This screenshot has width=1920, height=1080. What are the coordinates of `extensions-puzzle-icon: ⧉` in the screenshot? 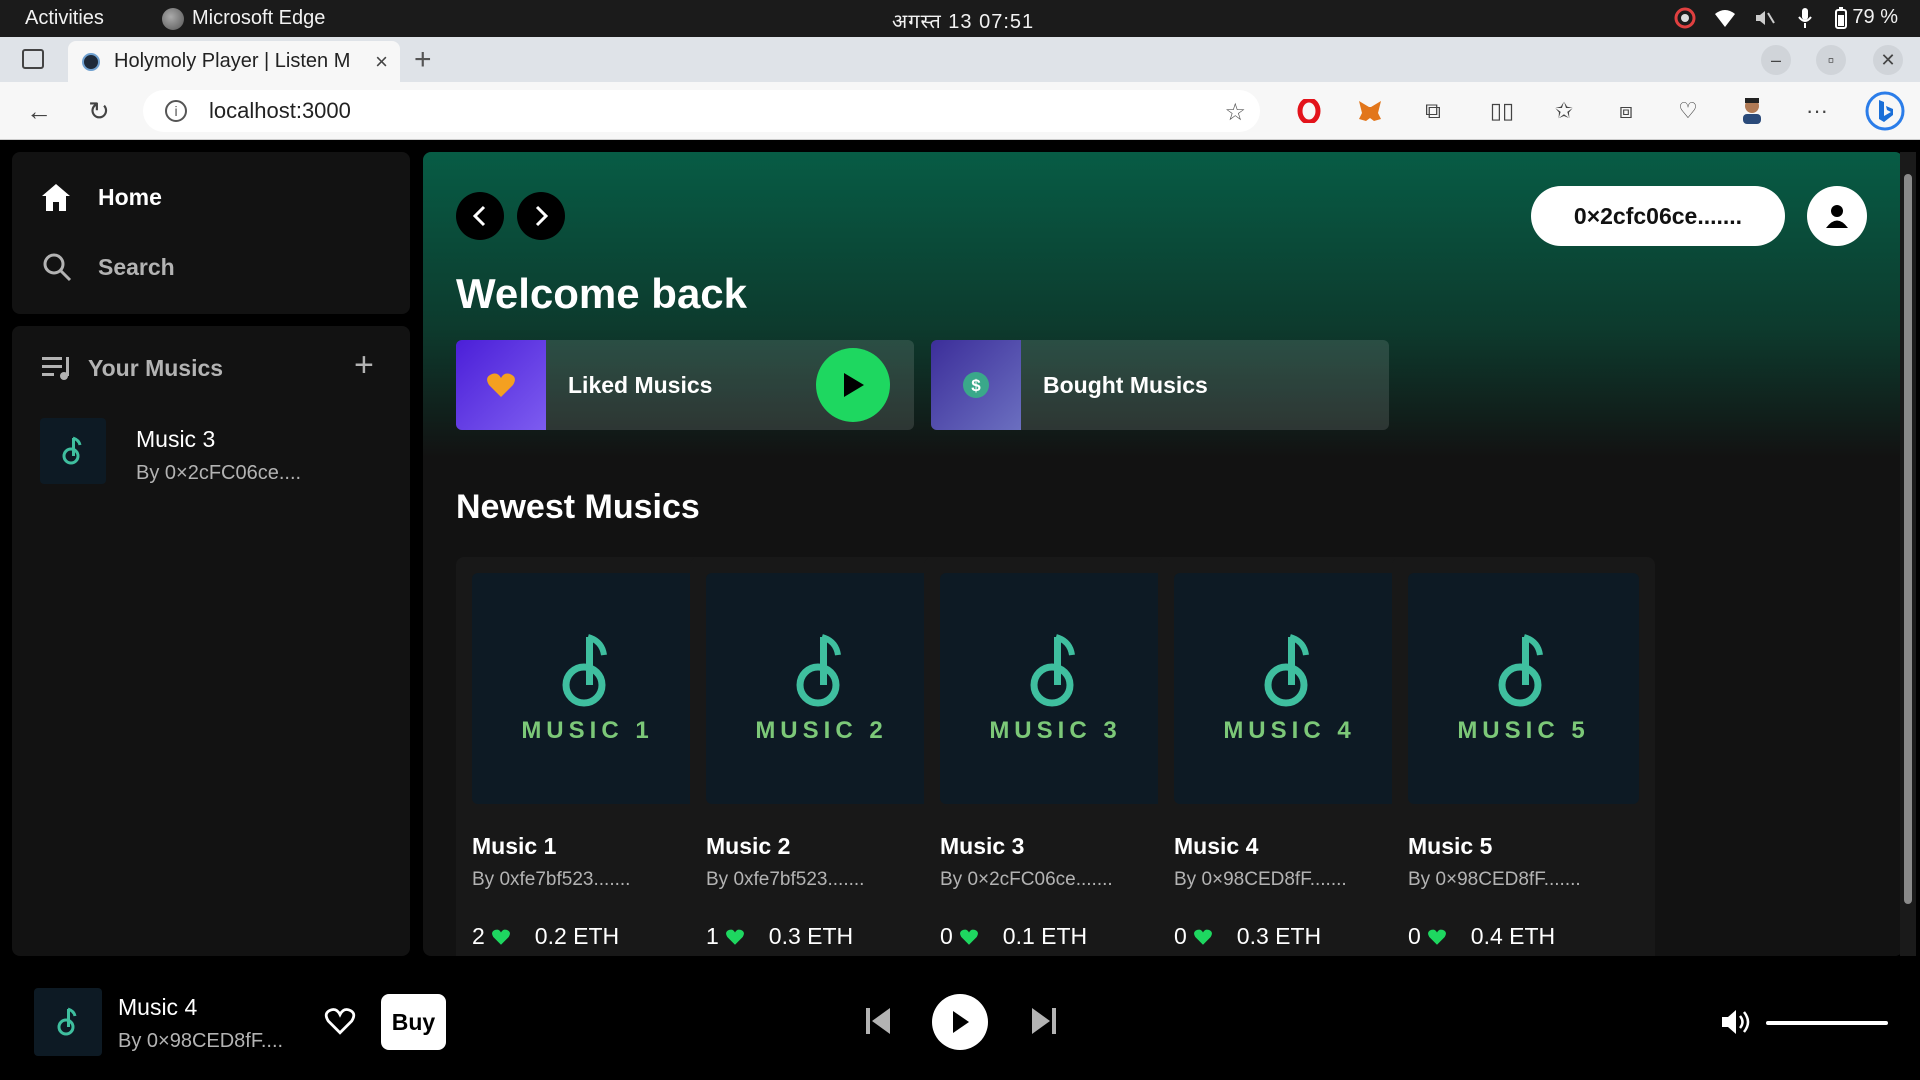 It's located at (1433, 111).